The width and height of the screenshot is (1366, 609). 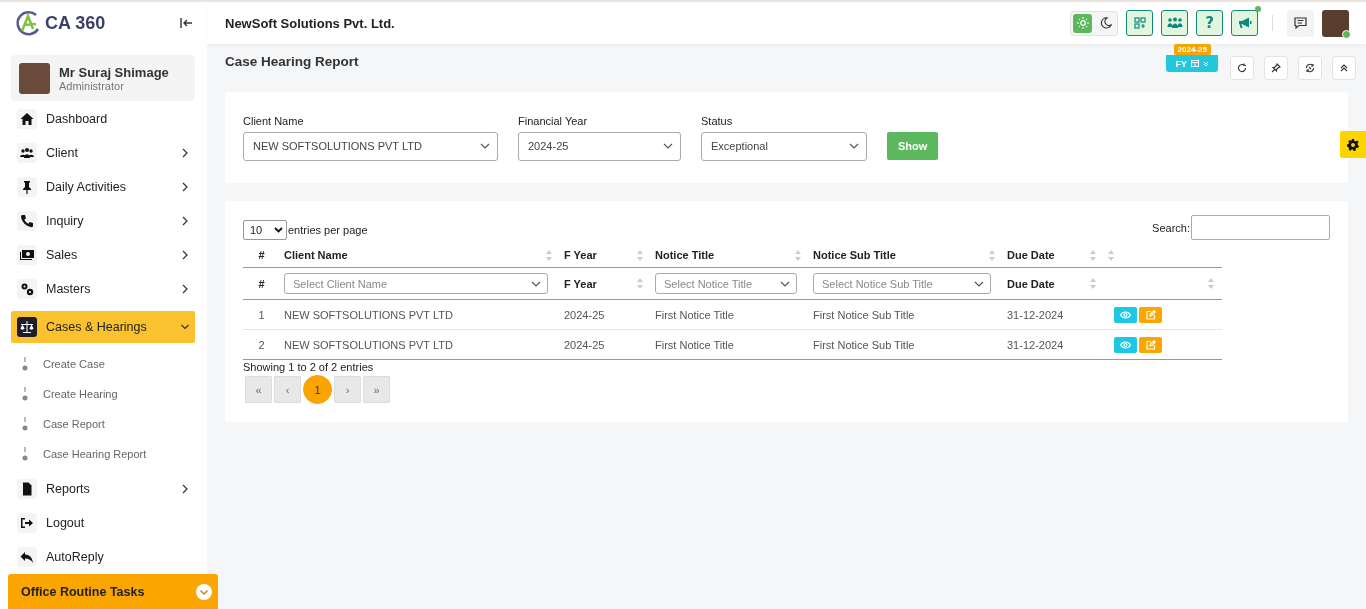 I want to click on calendar-icon, so click(x=1195, y=63).